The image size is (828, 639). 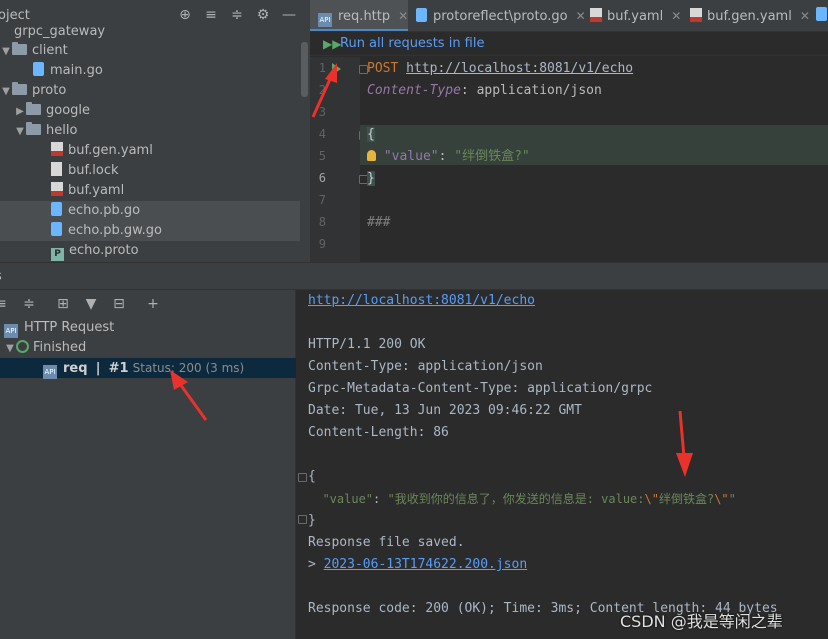 What do you see at coordinates (325, 20) in the screenshot?
I see `http-file-icon: API` at bounding box center [325, 20].